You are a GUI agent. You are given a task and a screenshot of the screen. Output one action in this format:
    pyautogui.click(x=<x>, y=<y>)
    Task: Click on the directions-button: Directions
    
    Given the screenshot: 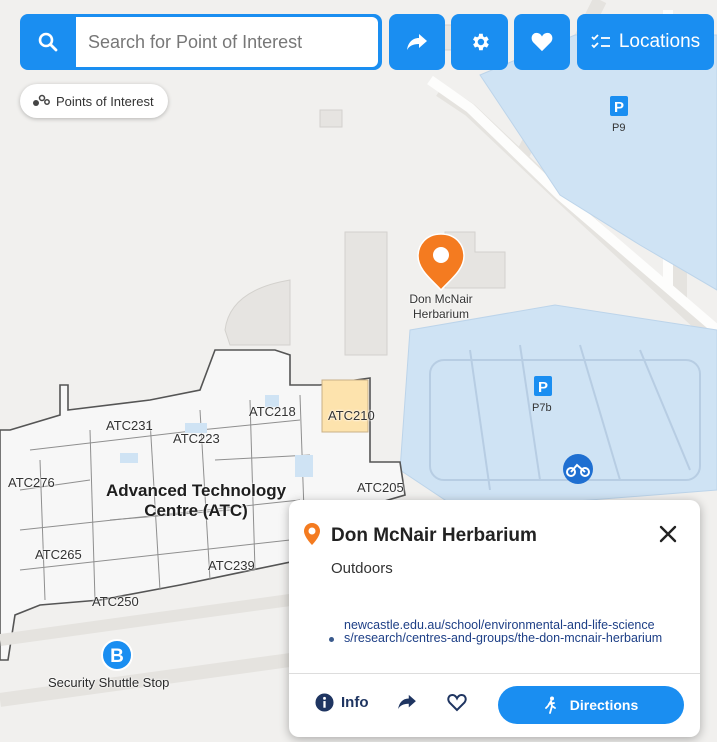 What is the action you would take?
    pyautogui.click(x=591, y=705)
    